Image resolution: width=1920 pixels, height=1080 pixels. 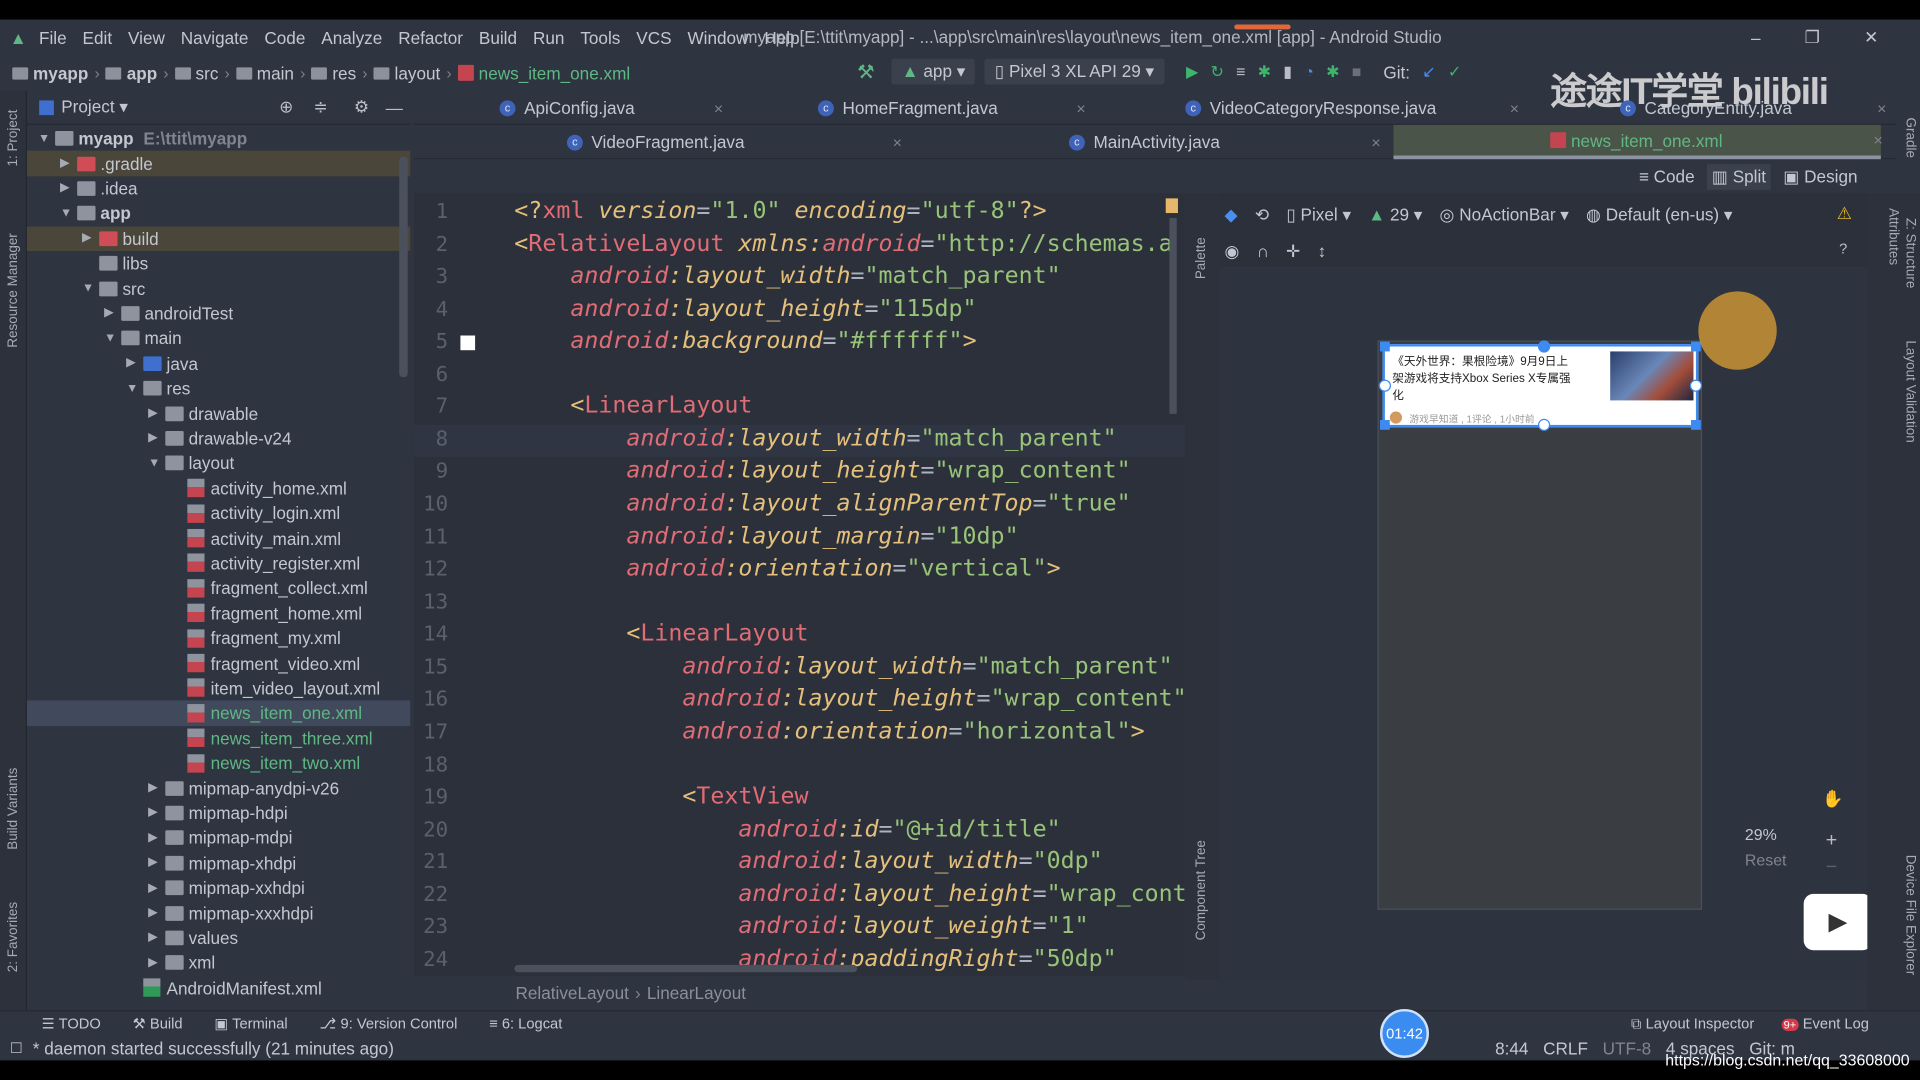 What do you see at coordinates (218, 164) in the screenshot?
I see `tree-item: ▶ .gradle` at bounding box center [218, 164].